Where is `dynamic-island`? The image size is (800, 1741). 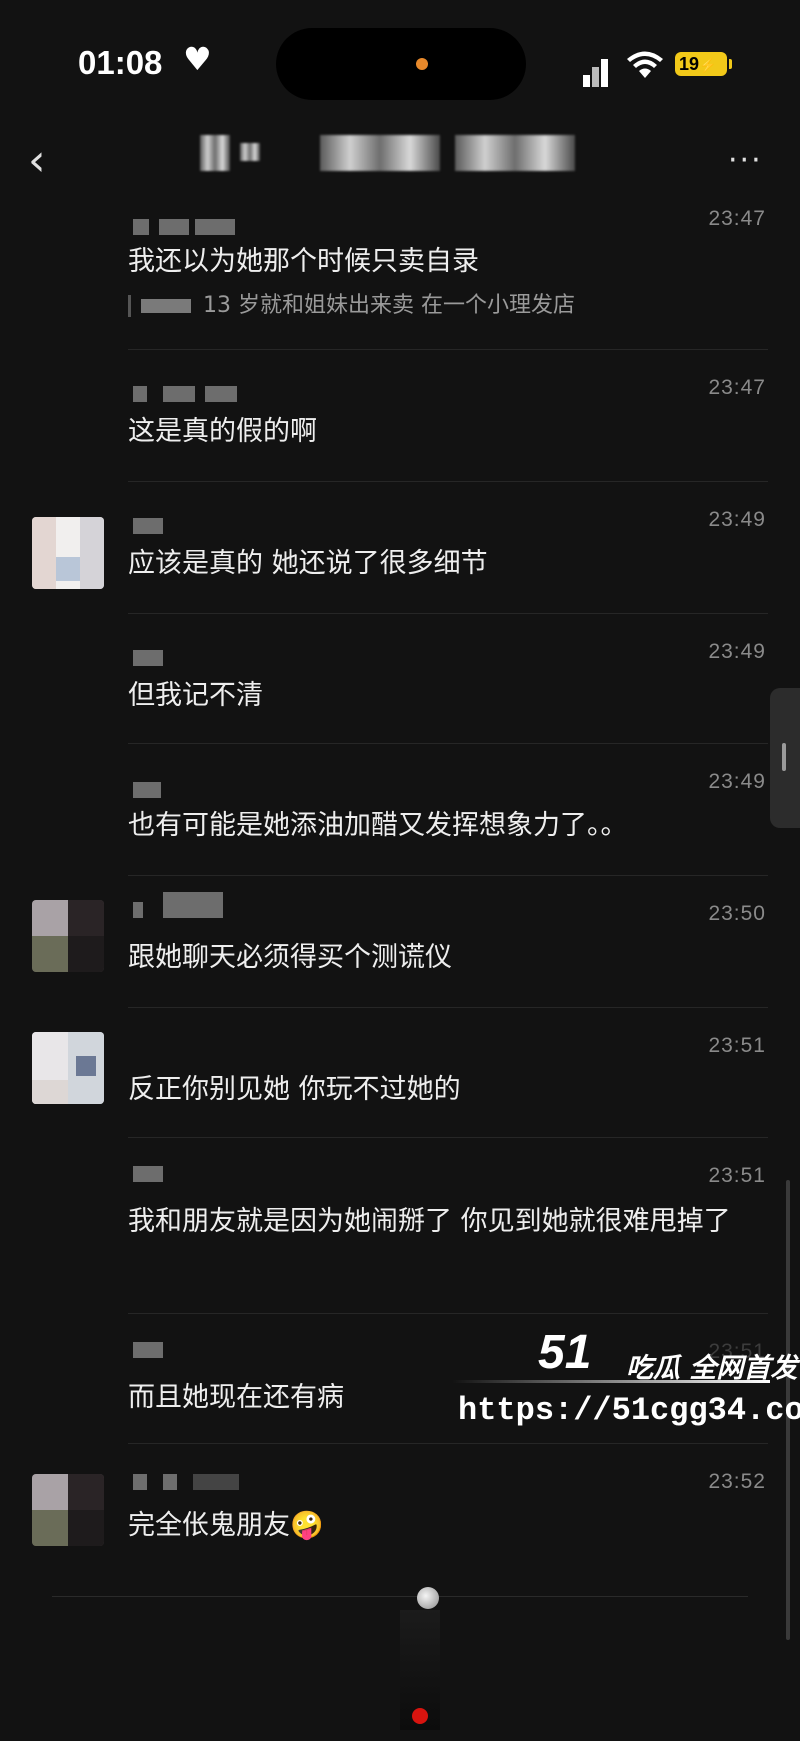
dynamic-island is located at coordinates (401, 64).